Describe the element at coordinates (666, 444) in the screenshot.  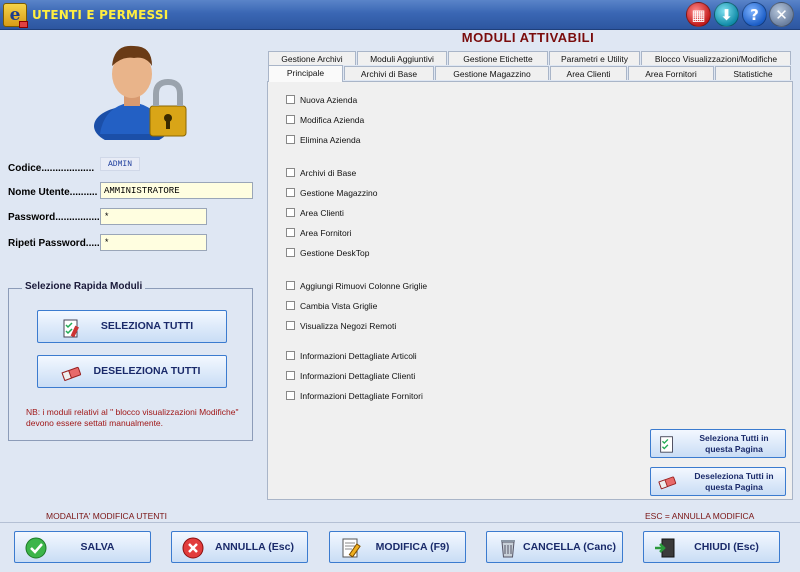
I see `checklist-icon` at that location.